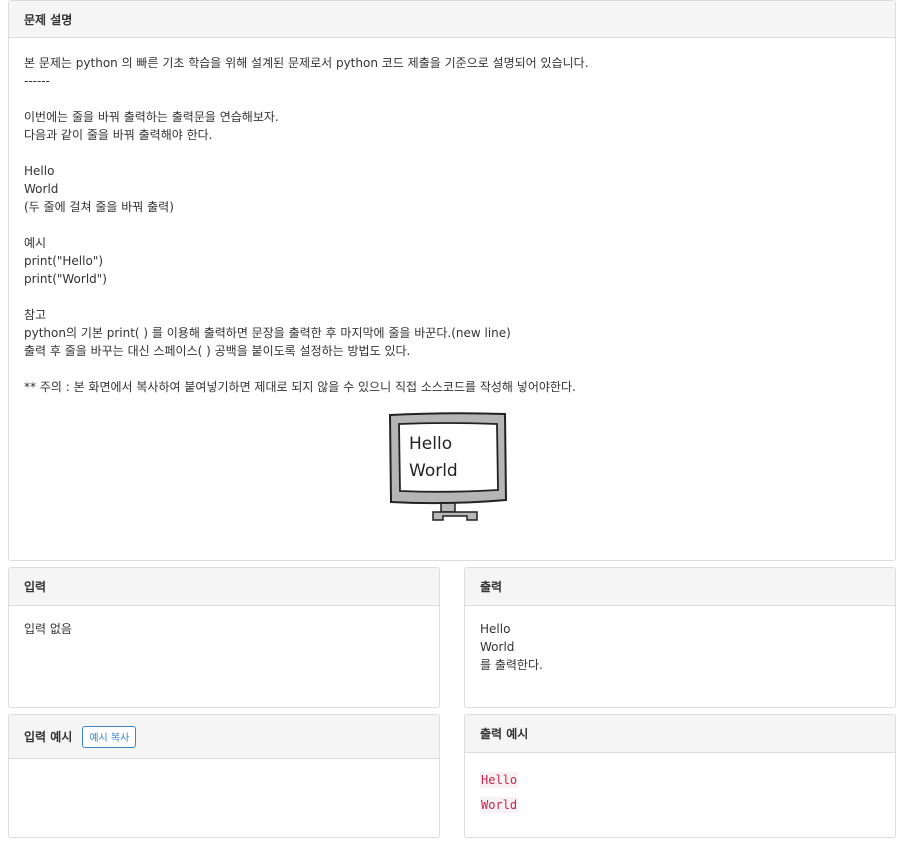  I want to click on output-heading: 출력, so click(680, 587).